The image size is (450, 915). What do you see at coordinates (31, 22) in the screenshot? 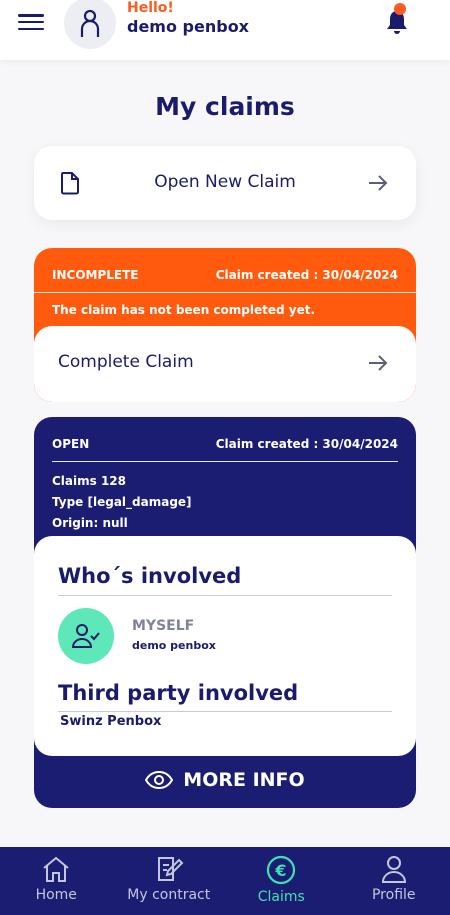
I see `menu-icon` at bounding box center [31, 22].